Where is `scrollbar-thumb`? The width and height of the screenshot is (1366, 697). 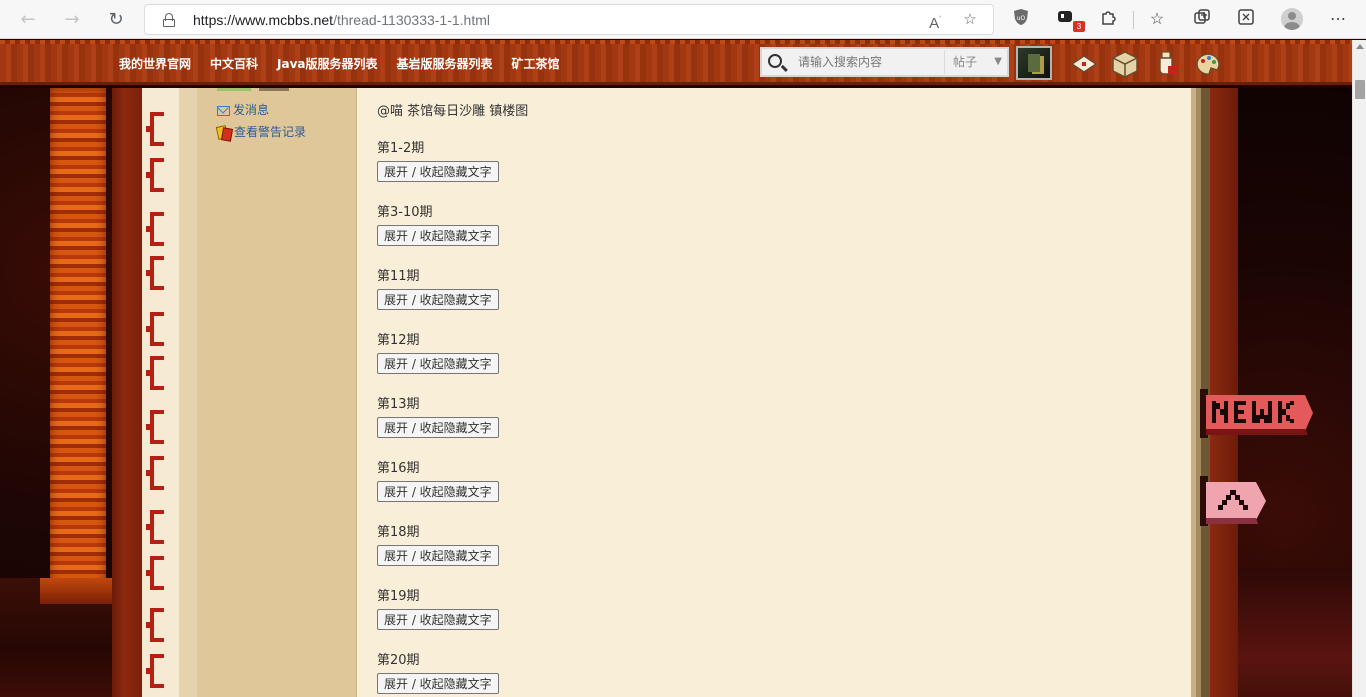 scrollbar-thumb is located at coordinates (1360, 89).